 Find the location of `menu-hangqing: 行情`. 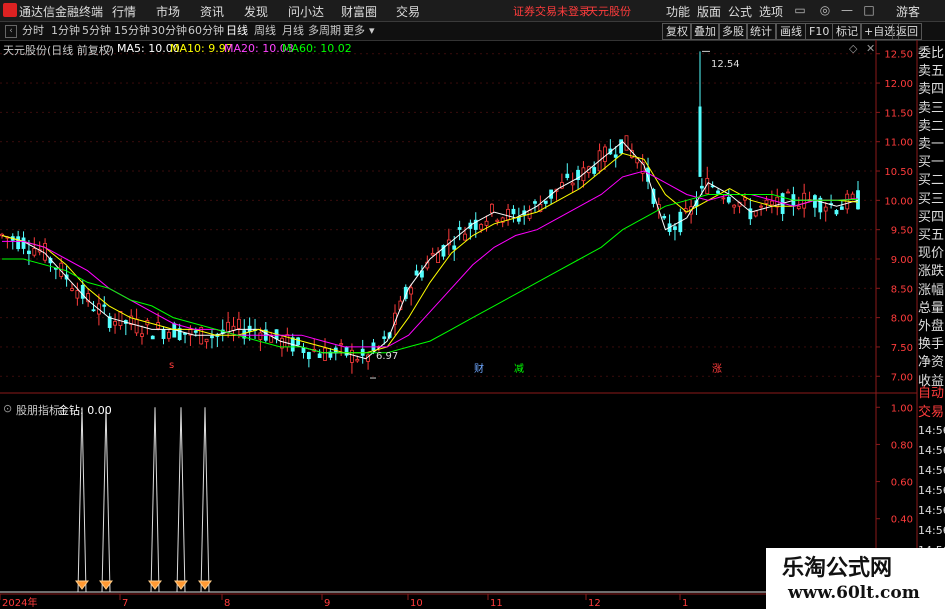

menu-hangqing: 行情 is located at coordinates (124, 11).